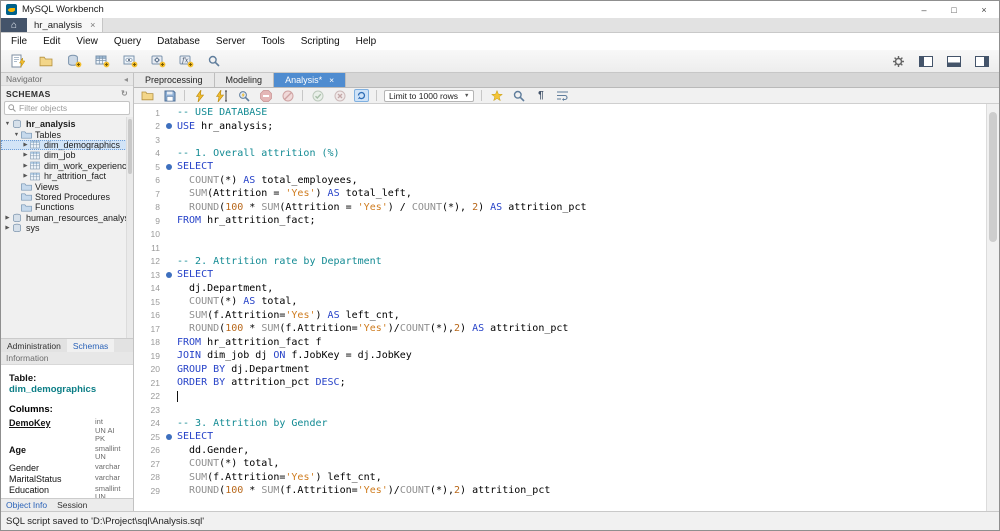 The image size is (1000, 531). Describe the element at coordinates (87, 41) in the screenshot. I see `menu-view: View` at that location.